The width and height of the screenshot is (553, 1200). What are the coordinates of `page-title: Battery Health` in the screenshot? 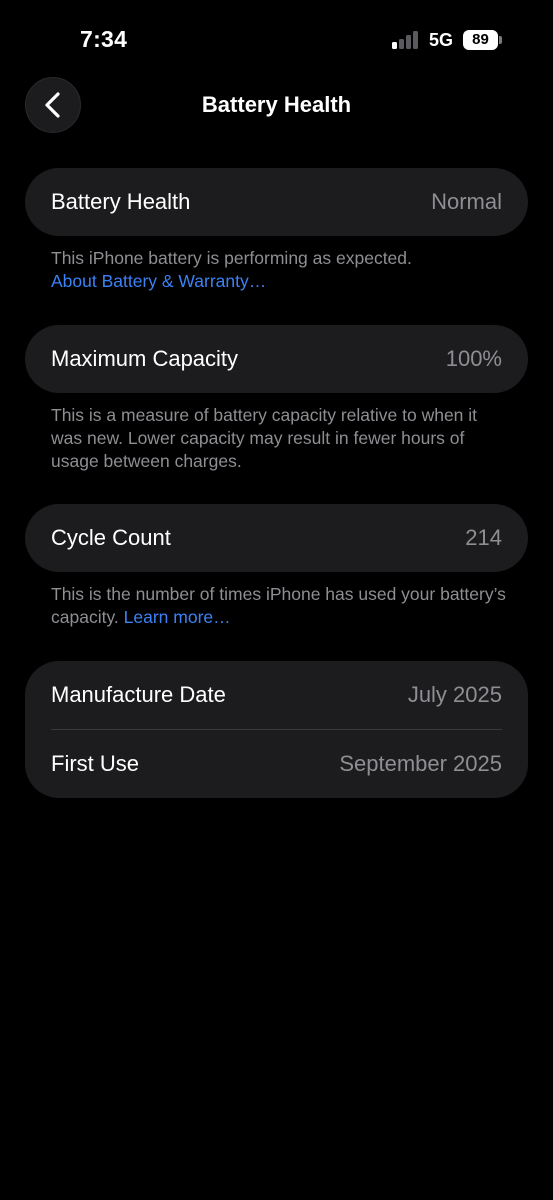 It's located at (276, 104).